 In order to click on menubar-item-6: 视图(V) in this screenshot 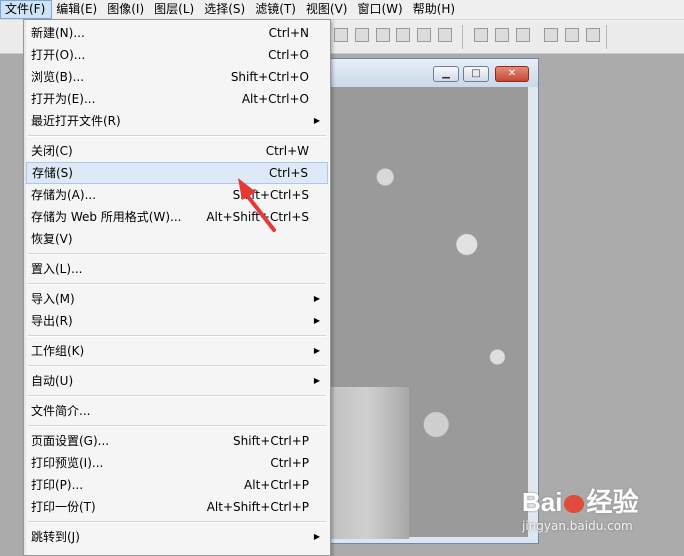, I will do `click(328, 9)`.